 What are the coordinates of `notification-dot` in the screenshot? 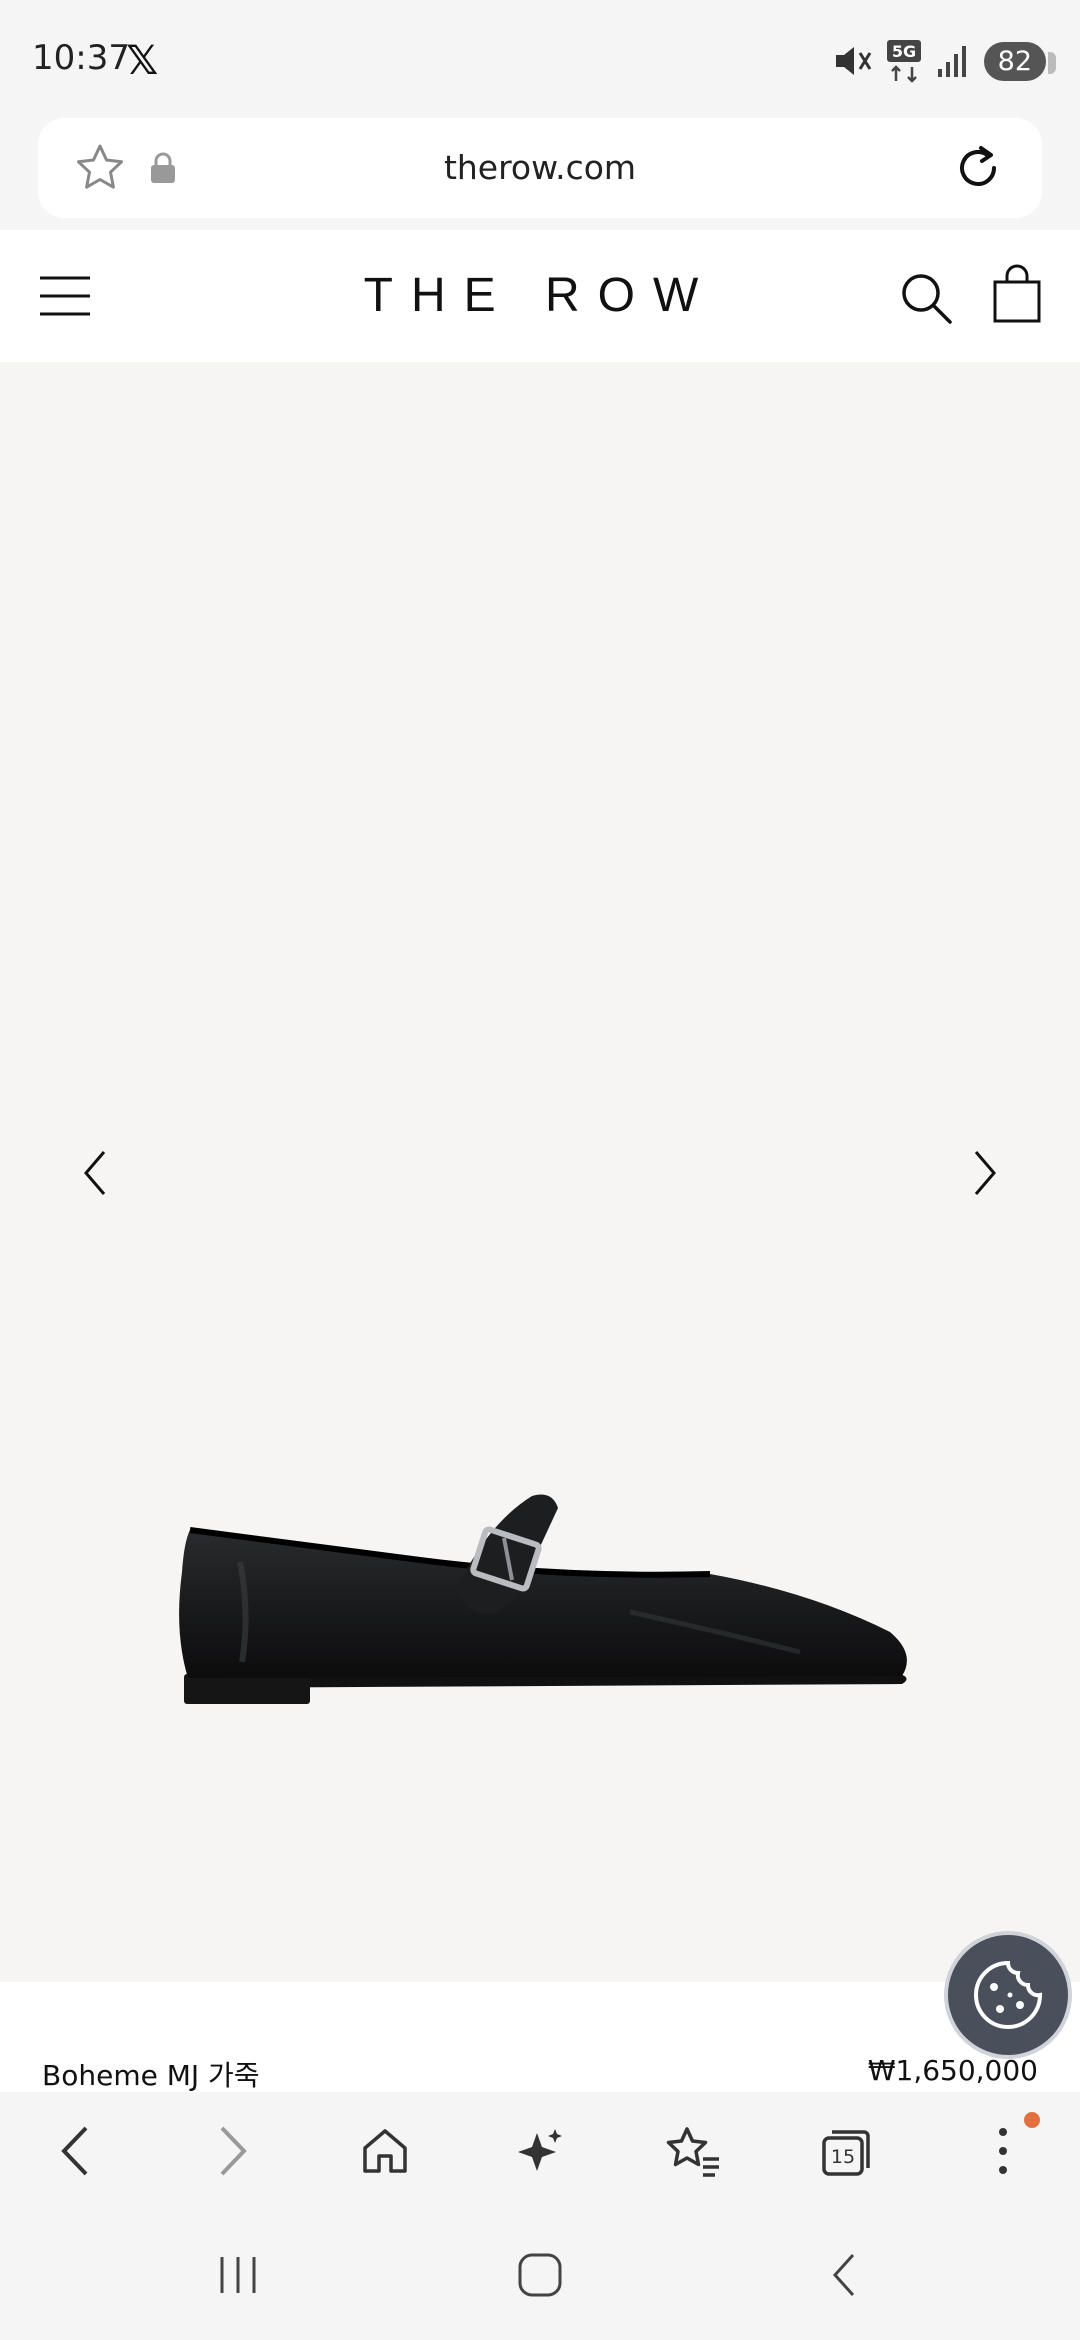 It's located at (1032, 2120).